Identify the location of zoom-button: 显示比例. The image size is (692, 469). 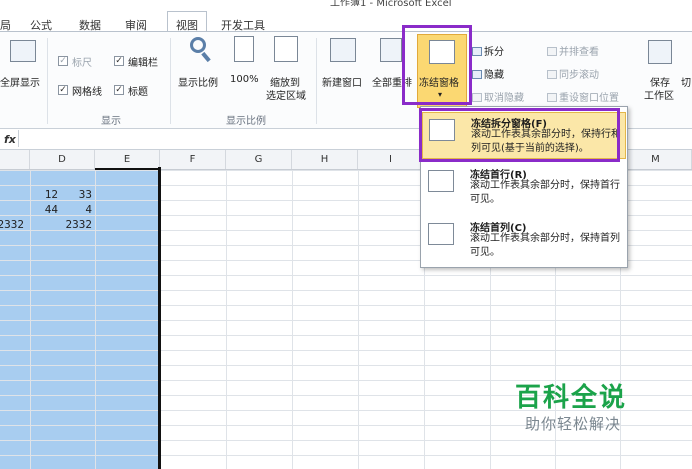
(198, 81).